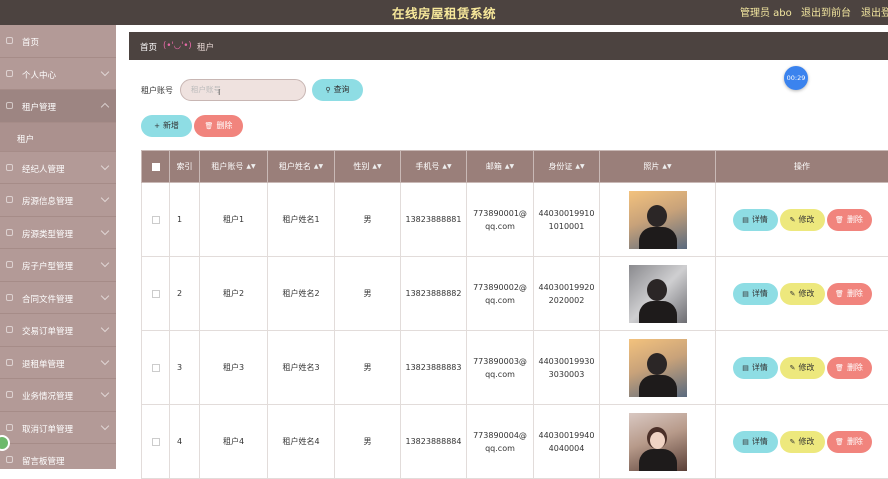 Image resolution: width=888 pixels, height=479 pixels. Describe the element at coordinates (567, 220) in the screenshot. I see `row-id-card: 440300199101010001` at that location.